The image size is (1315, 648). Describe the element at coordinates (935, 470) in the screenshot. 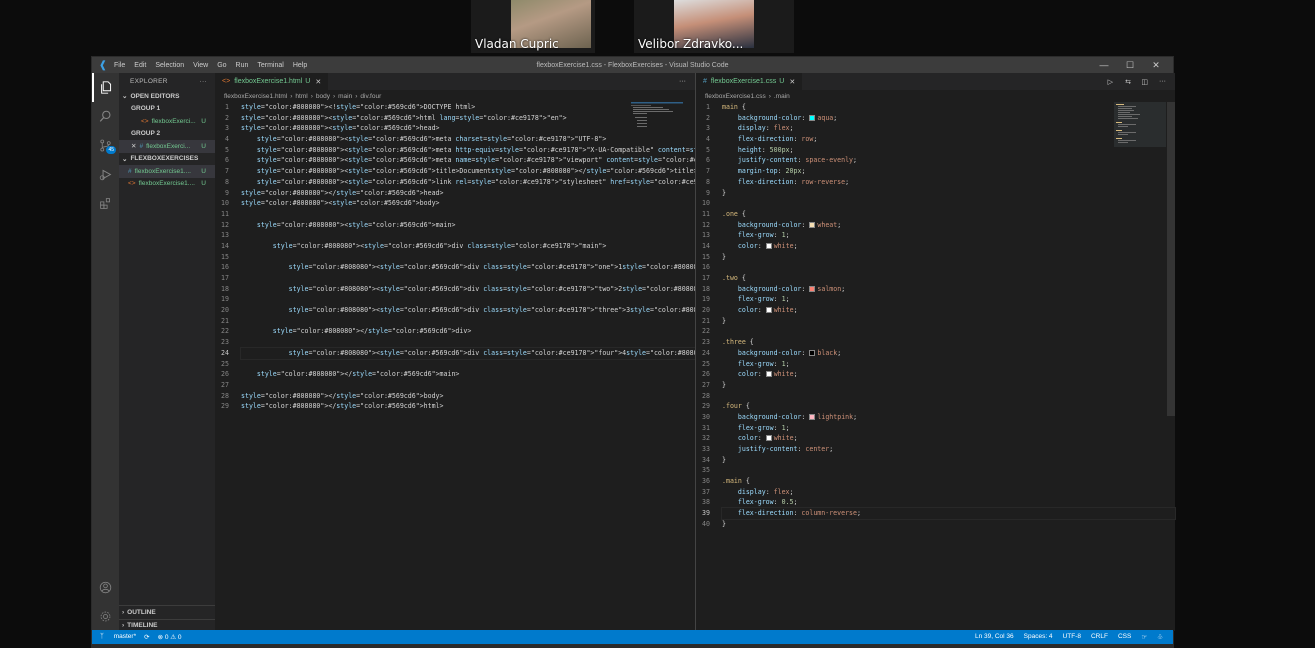

I see `code-line: 35` at that location.